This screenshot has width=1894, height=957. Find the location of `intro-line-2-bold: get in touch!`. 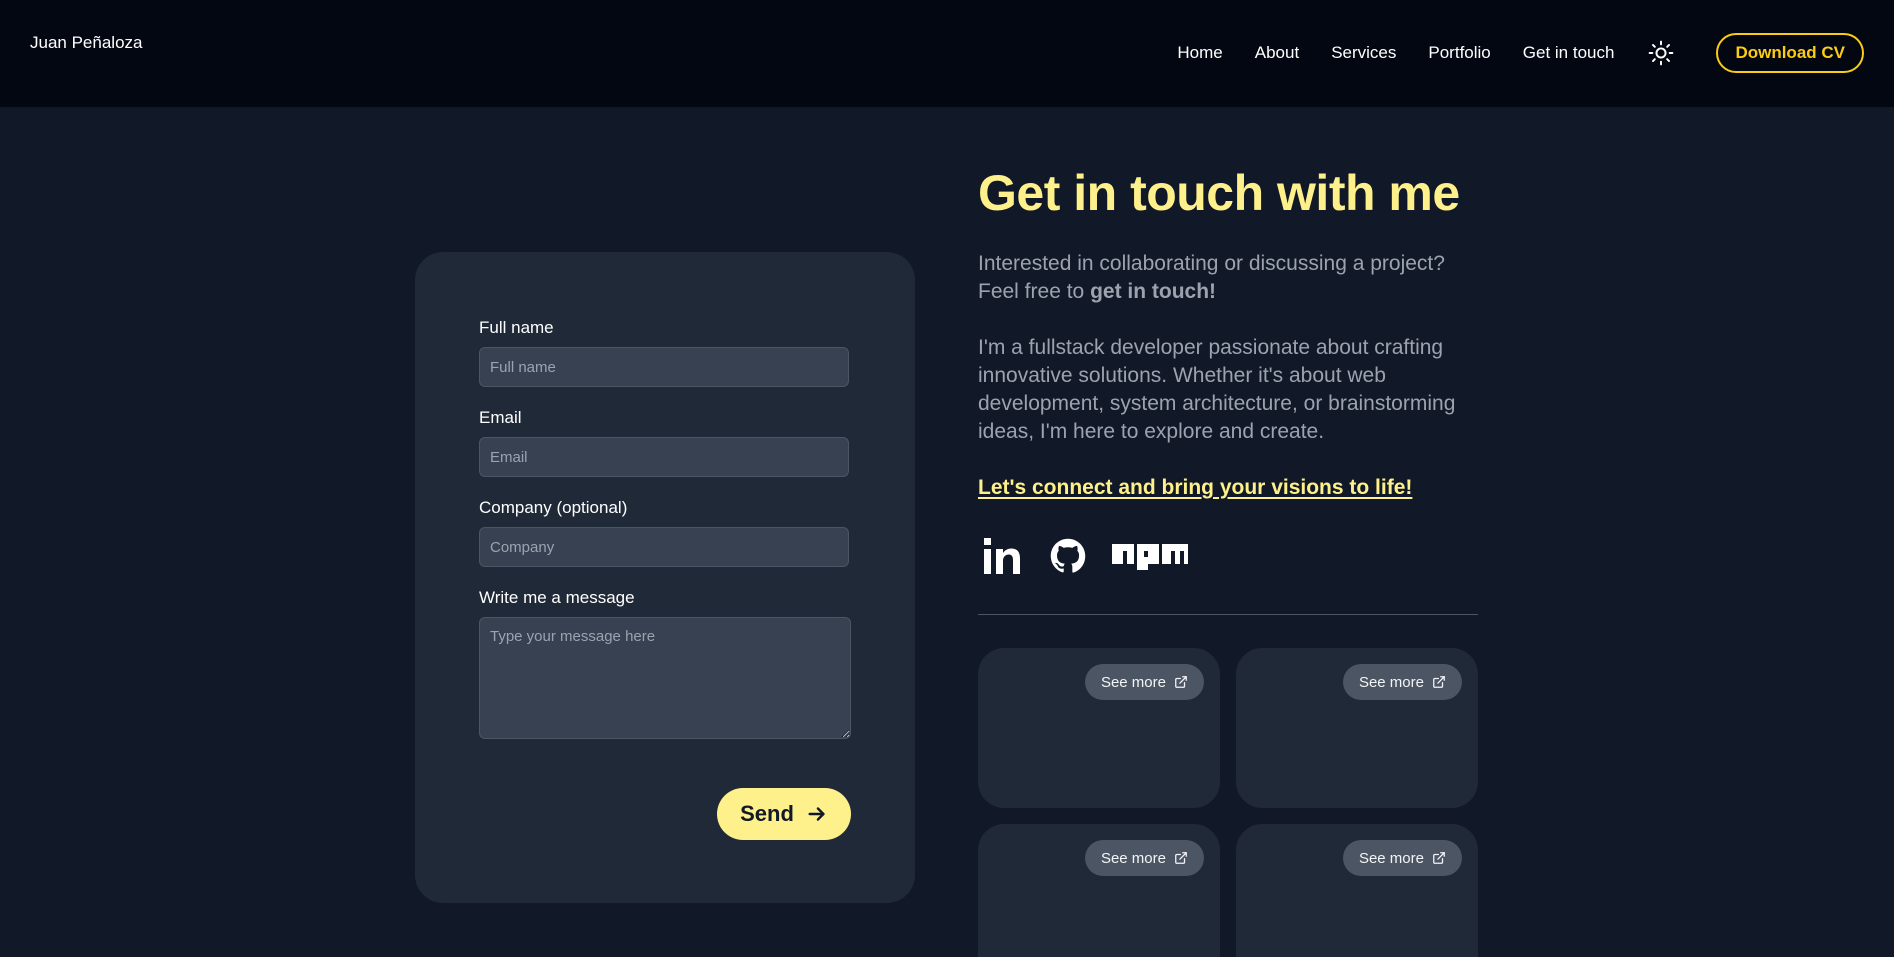

intro-line-2-bold: get in touch! is located at coordinates (1153, 291).